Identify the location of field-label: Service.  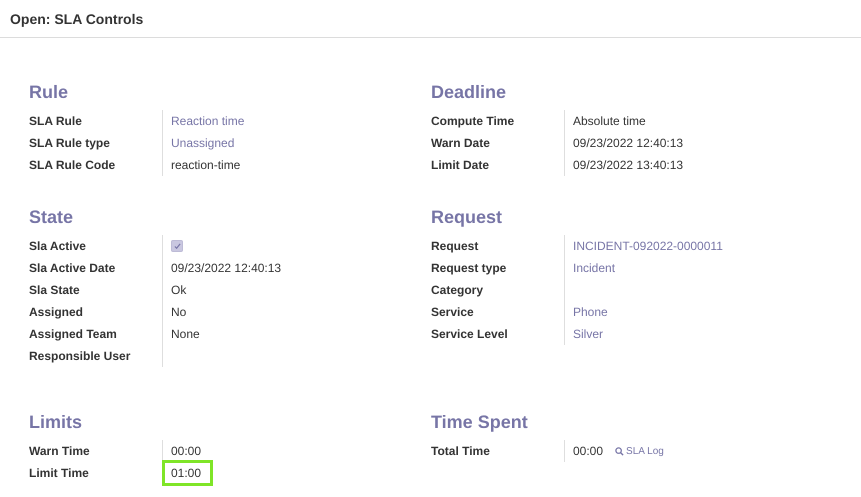
(453, 312).